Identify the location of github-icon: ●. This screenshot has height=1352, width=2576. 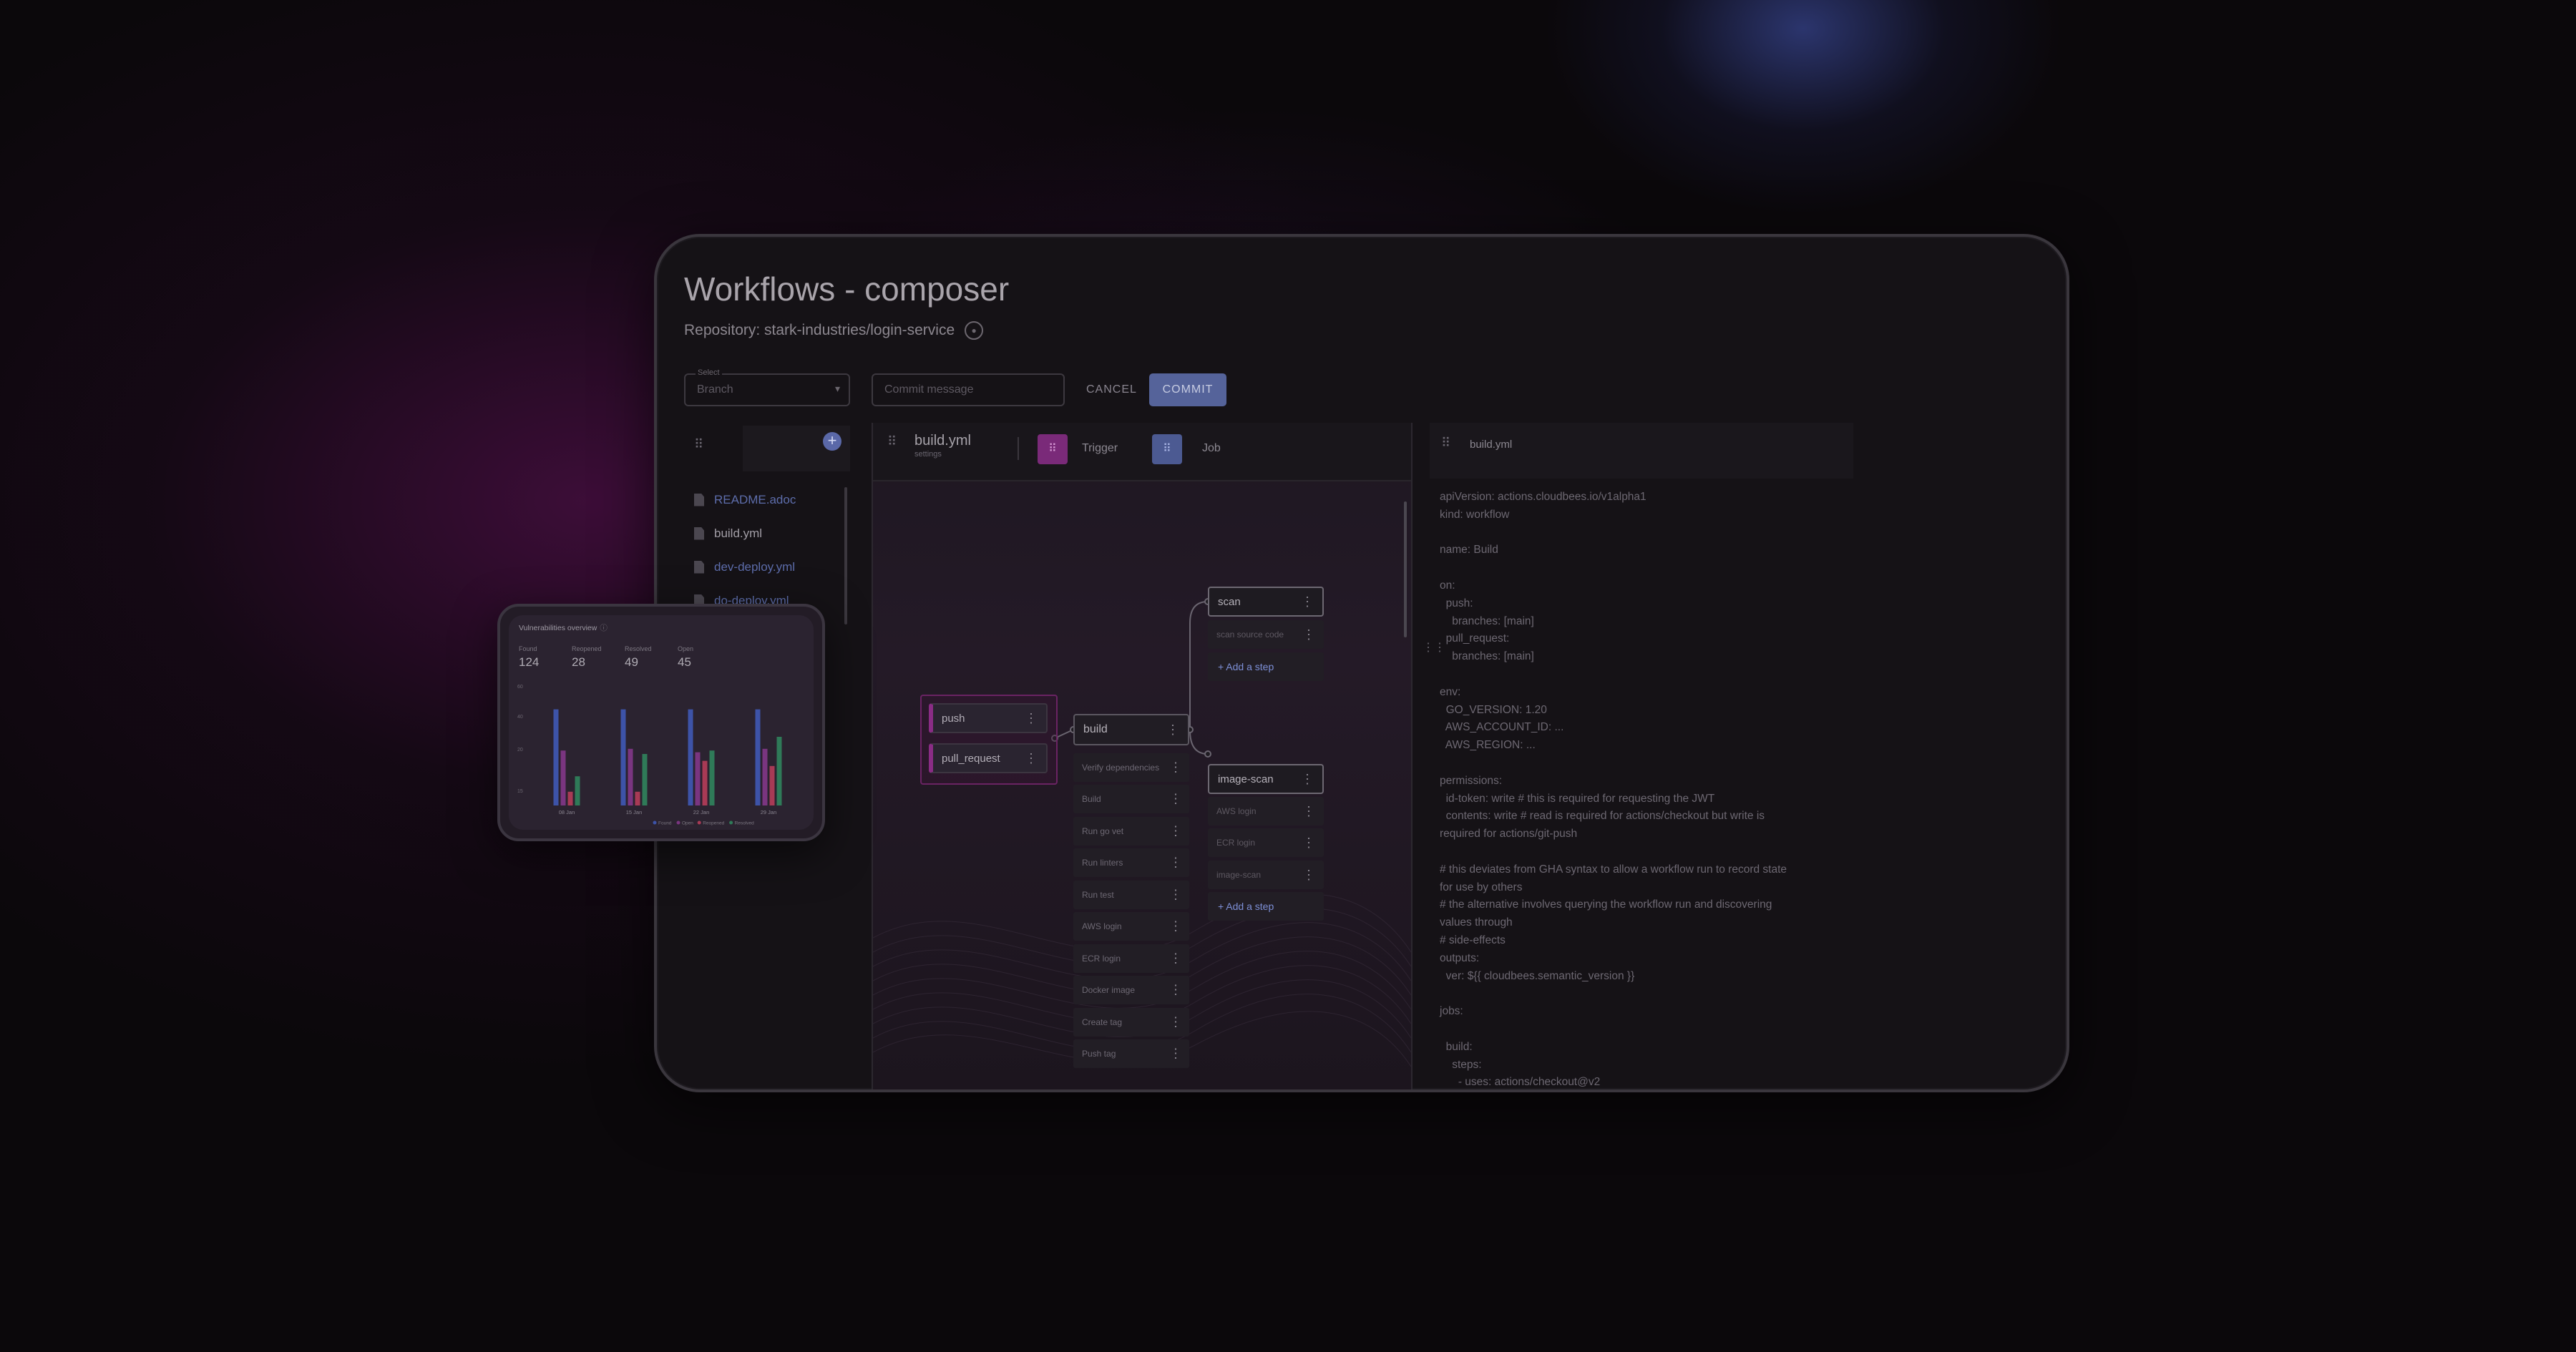
(974, 331).